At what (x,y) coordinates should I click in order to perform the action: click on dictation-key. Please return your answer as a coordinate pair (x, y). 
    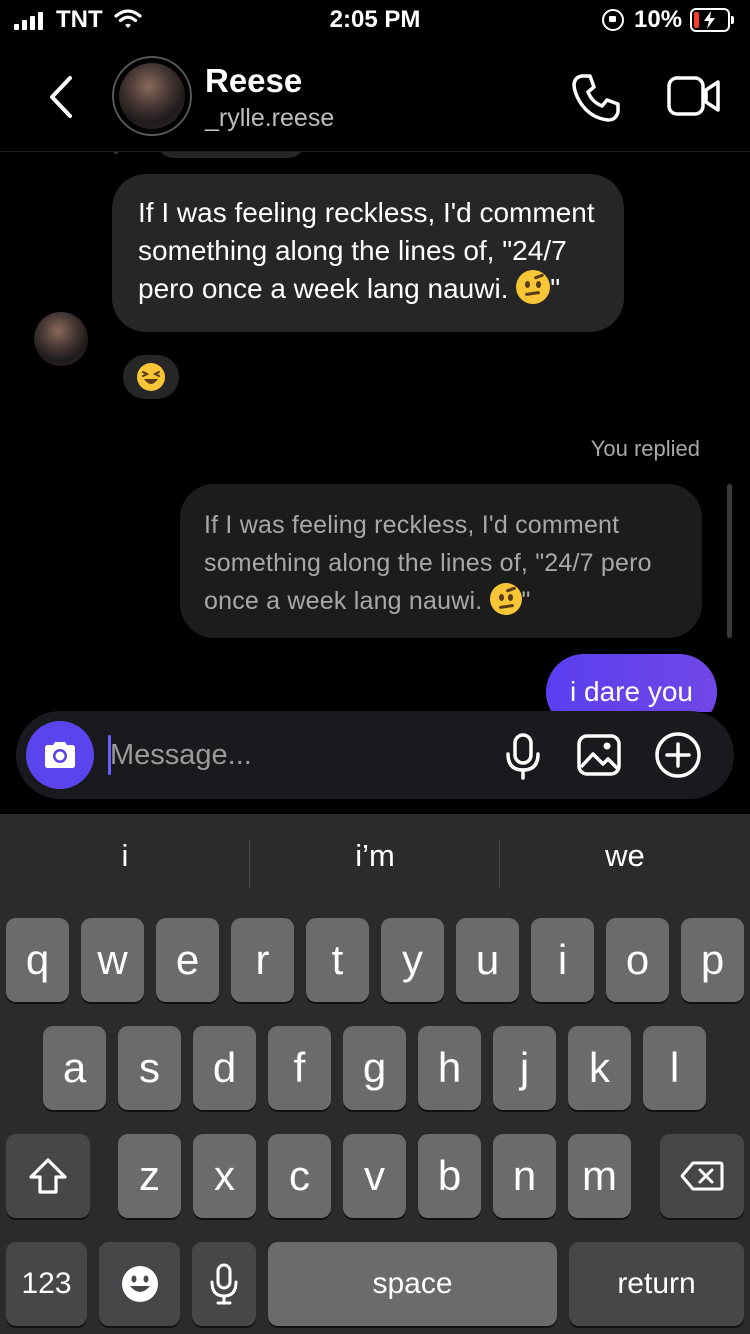
    Looking at the image, I should click on (224, 1284).